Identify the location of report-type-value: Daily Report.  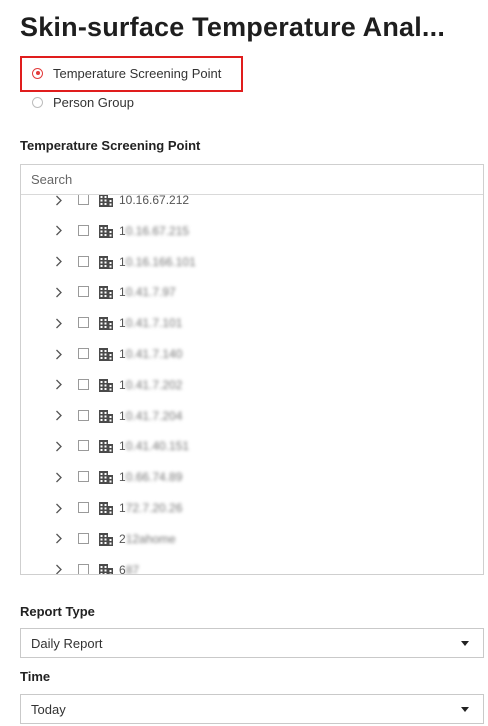
(67, 643).